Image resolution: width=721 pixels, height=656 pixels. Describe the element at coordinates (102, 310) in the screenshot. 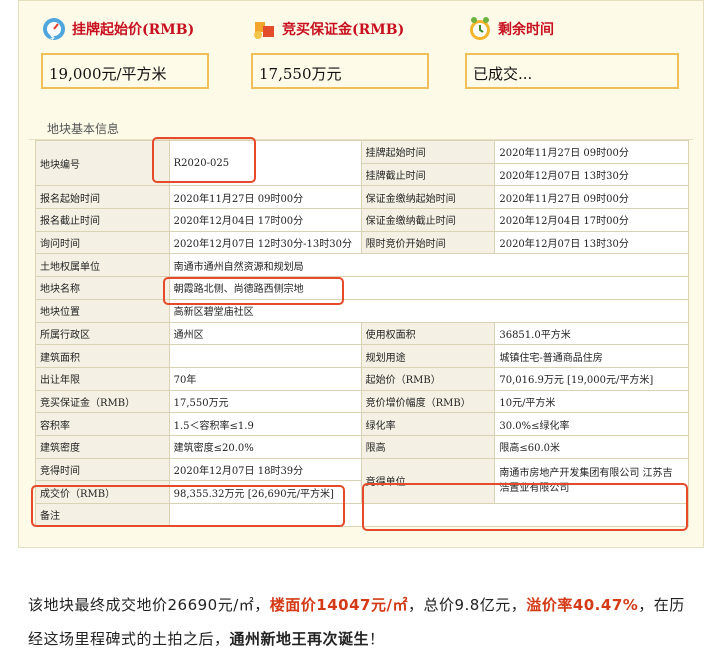

I see `location-label: 地块位置` at that location.